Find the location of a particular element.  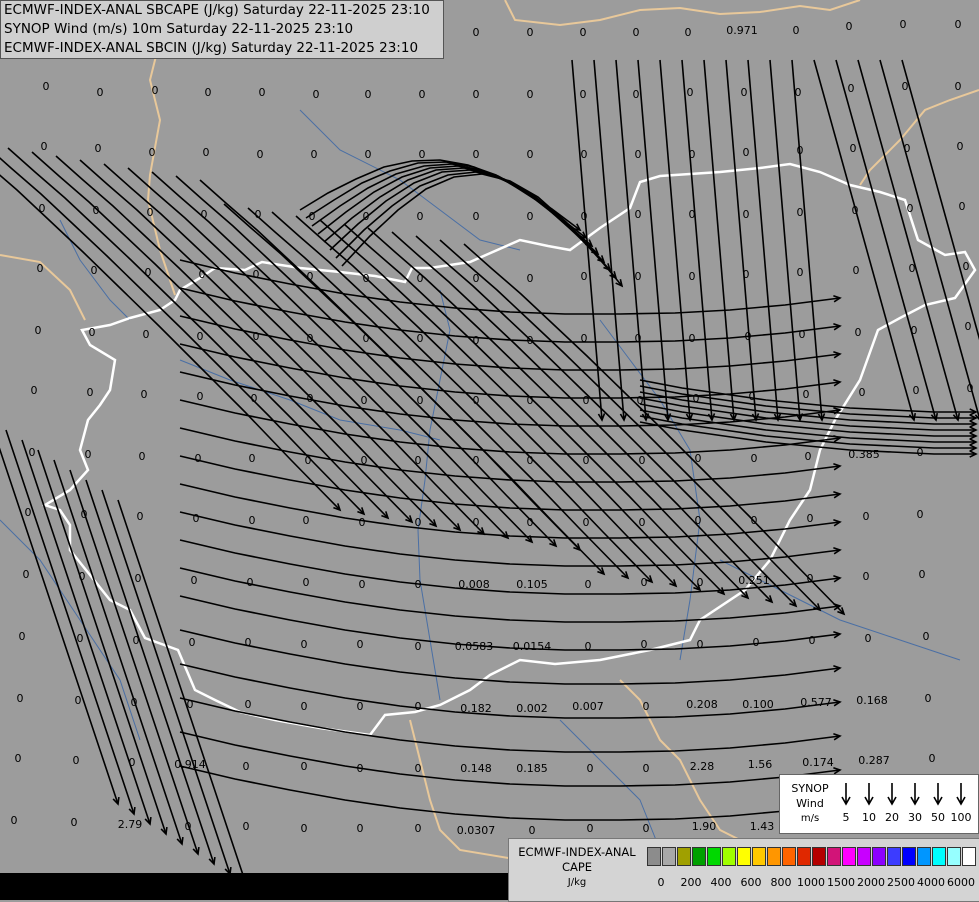

cape-legend-title-line2: CAPE is located at coordinates (577, 867).